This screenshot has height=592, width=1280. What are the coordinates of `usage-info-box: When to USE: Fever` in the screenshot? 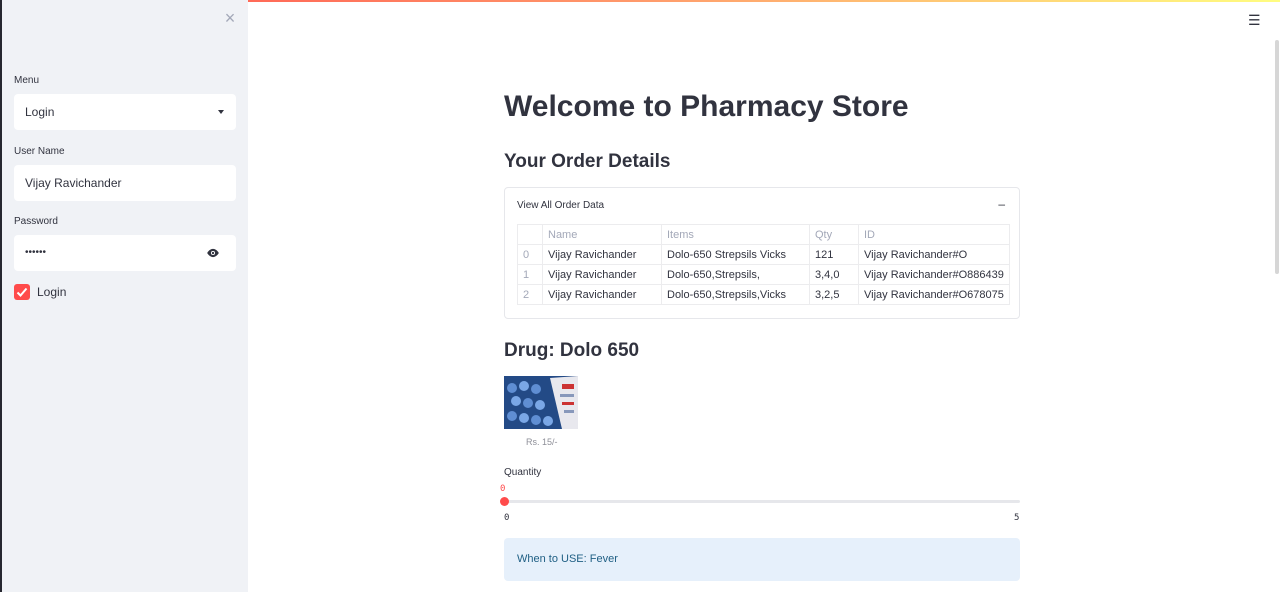 It's located at (762, 559).